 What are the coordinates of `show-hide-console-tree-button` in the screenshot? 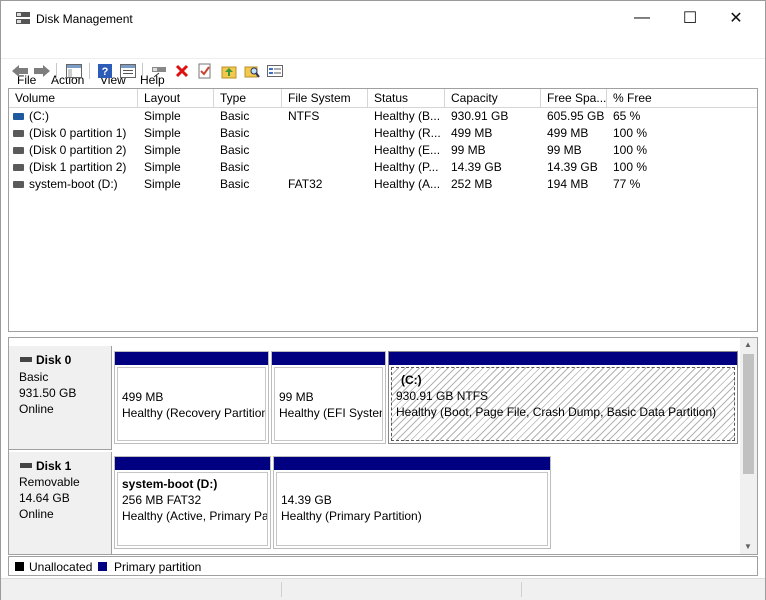 It's located at (74, 71).